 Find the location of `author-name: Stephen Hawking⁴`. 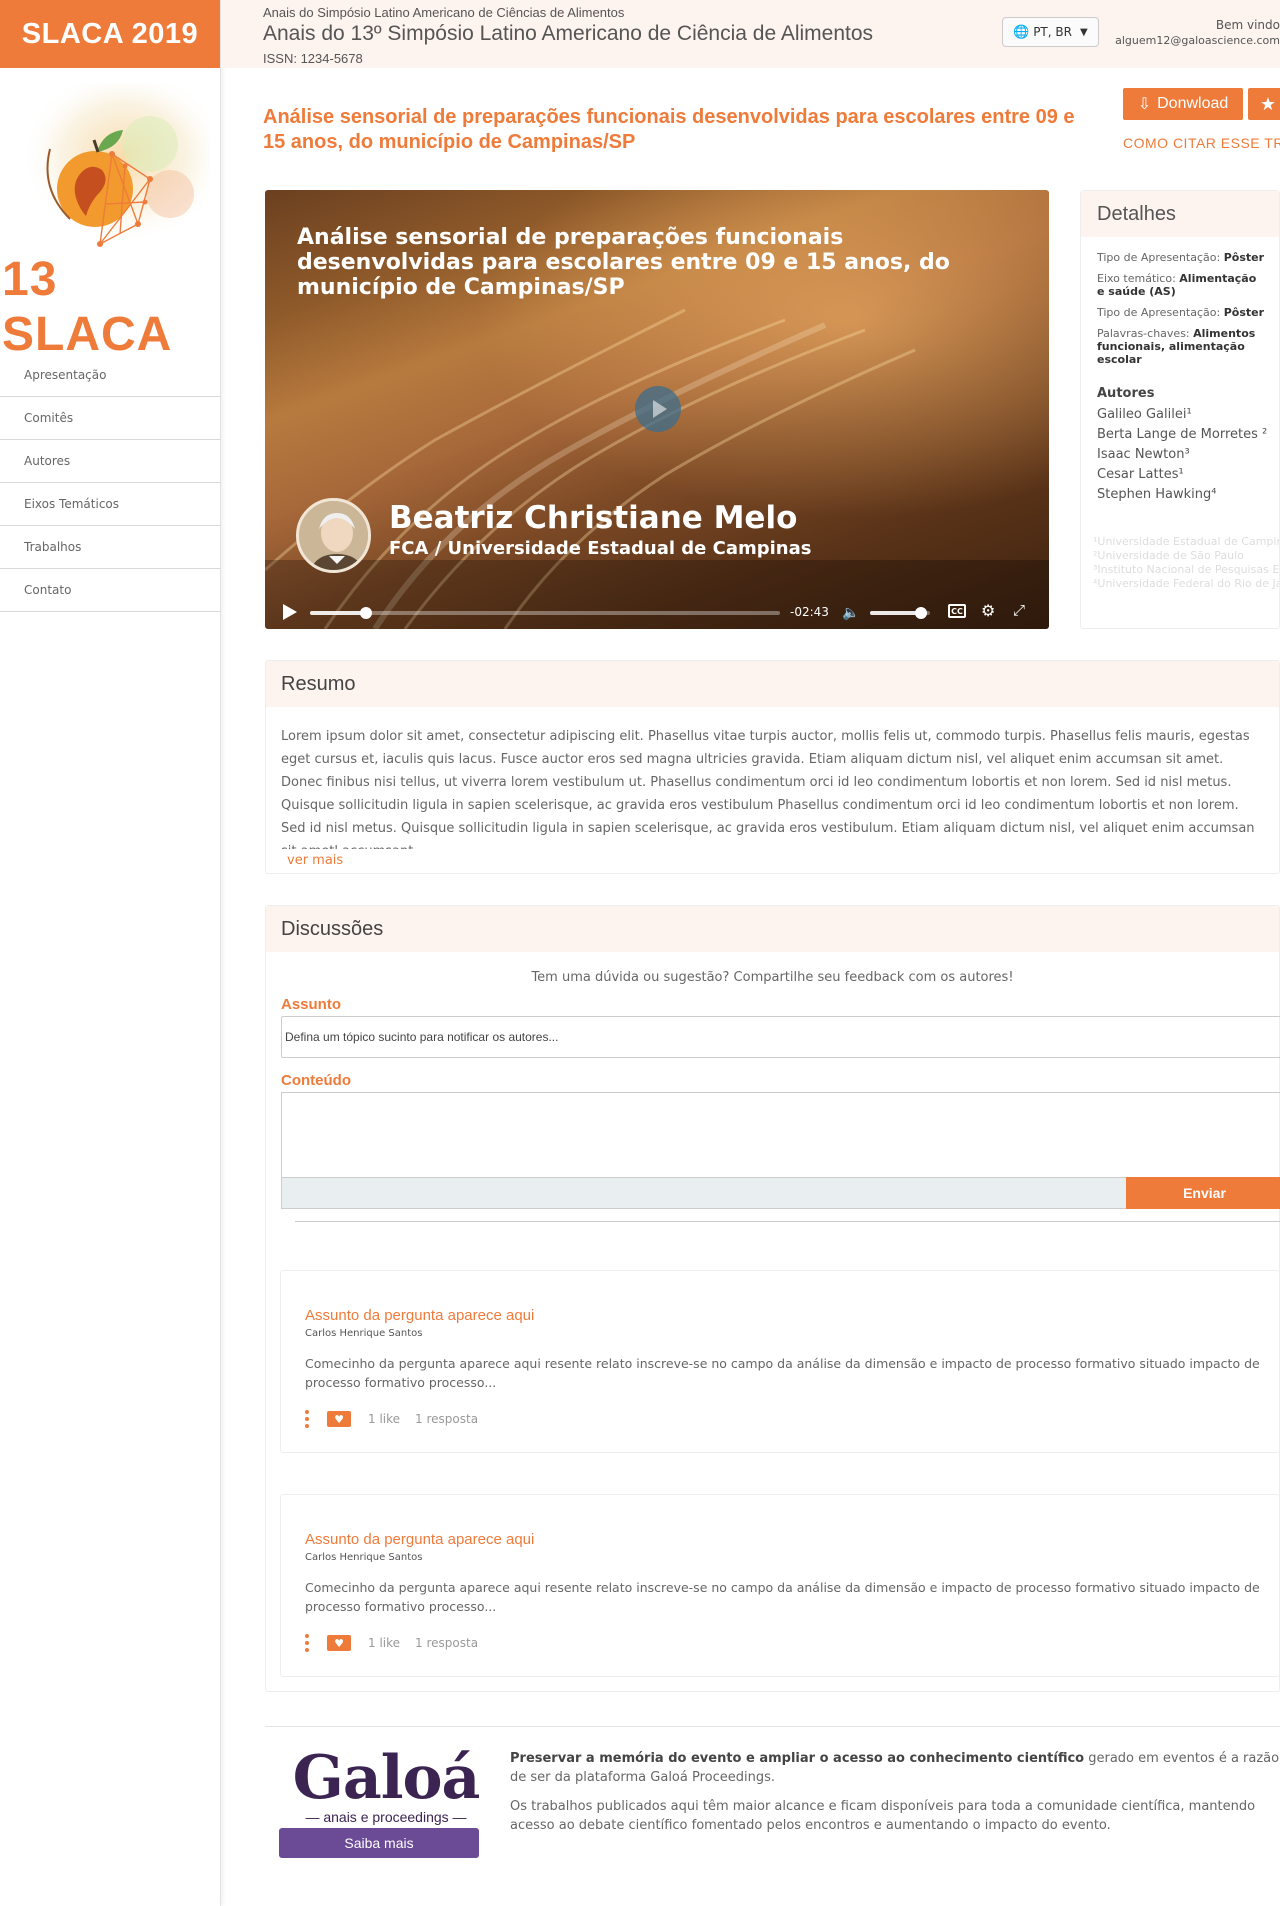

author-name: Stephen Hawking⁴ is located at coordinates (1180, 495).